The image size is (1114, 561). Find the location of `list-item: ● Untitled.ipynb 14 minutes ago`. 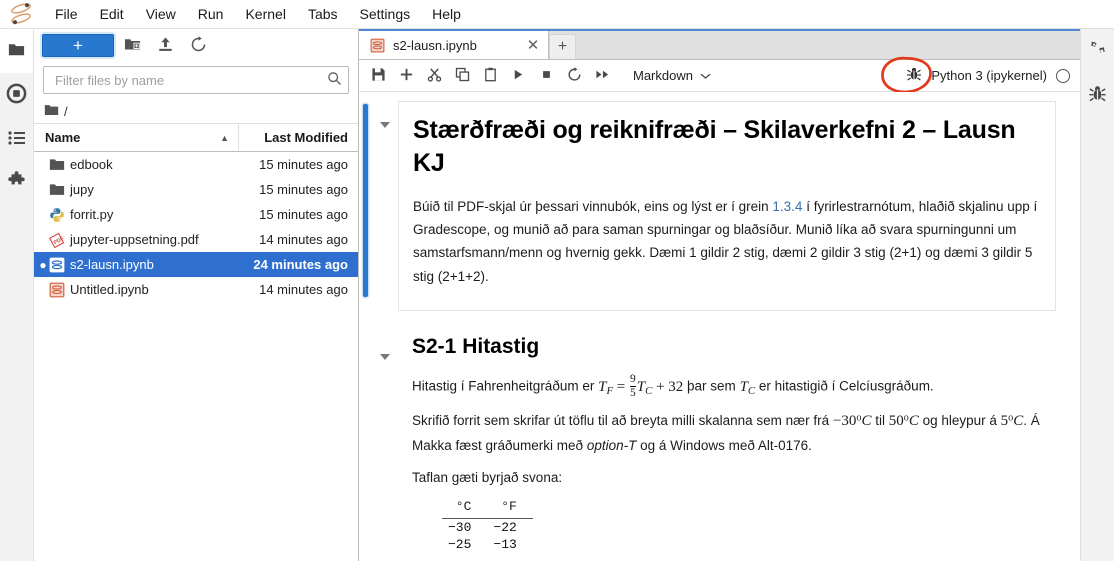

list-item: ● Untitled.ipynb 14 minutes ago is located at coordinates (196, 289).